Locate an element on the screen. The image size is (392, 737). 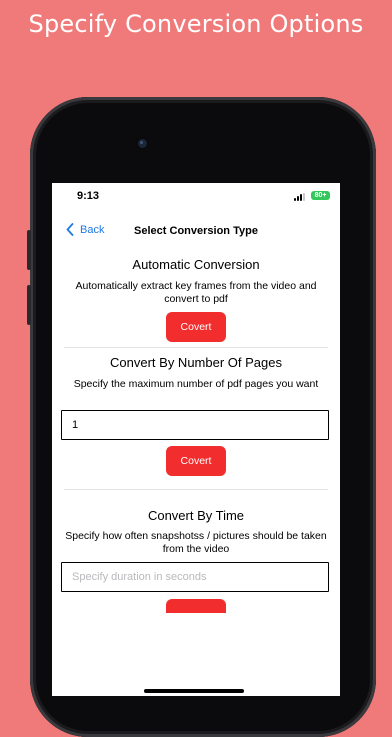
home-indicator is located at coordinates (194, 691).